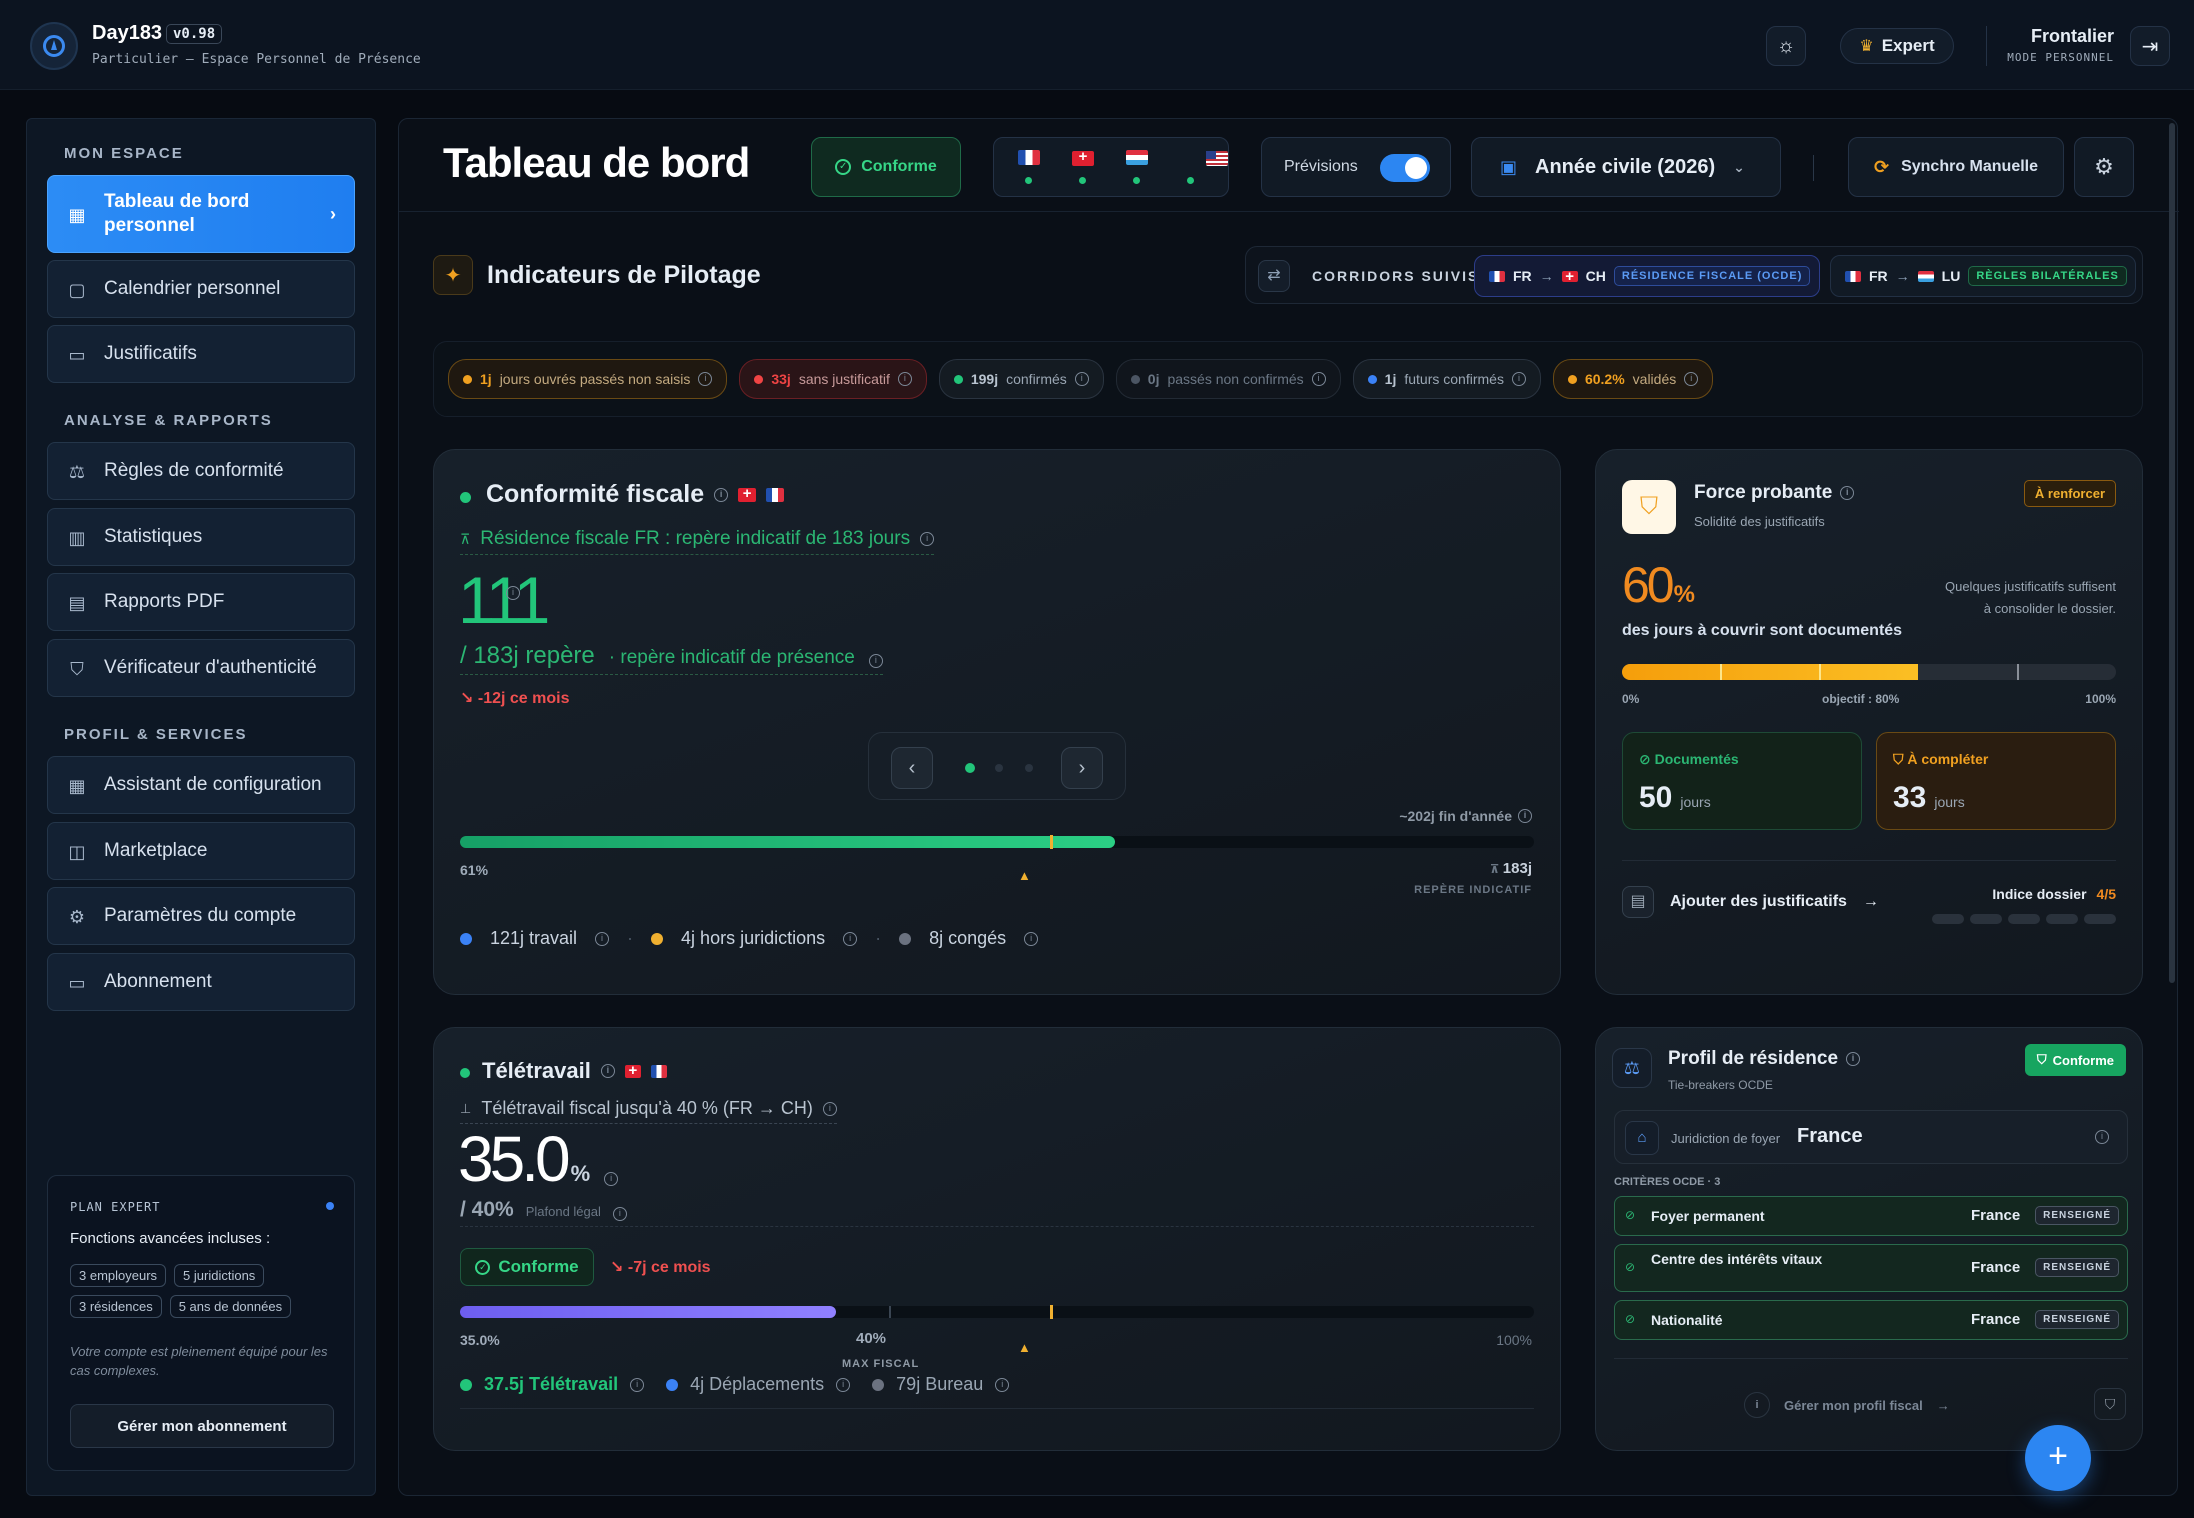  What do you see at coordinates (1861, 699) in the screenshot?
I see `force-scale-mid: objectif : 80%` at bounding box center [1861, 699].